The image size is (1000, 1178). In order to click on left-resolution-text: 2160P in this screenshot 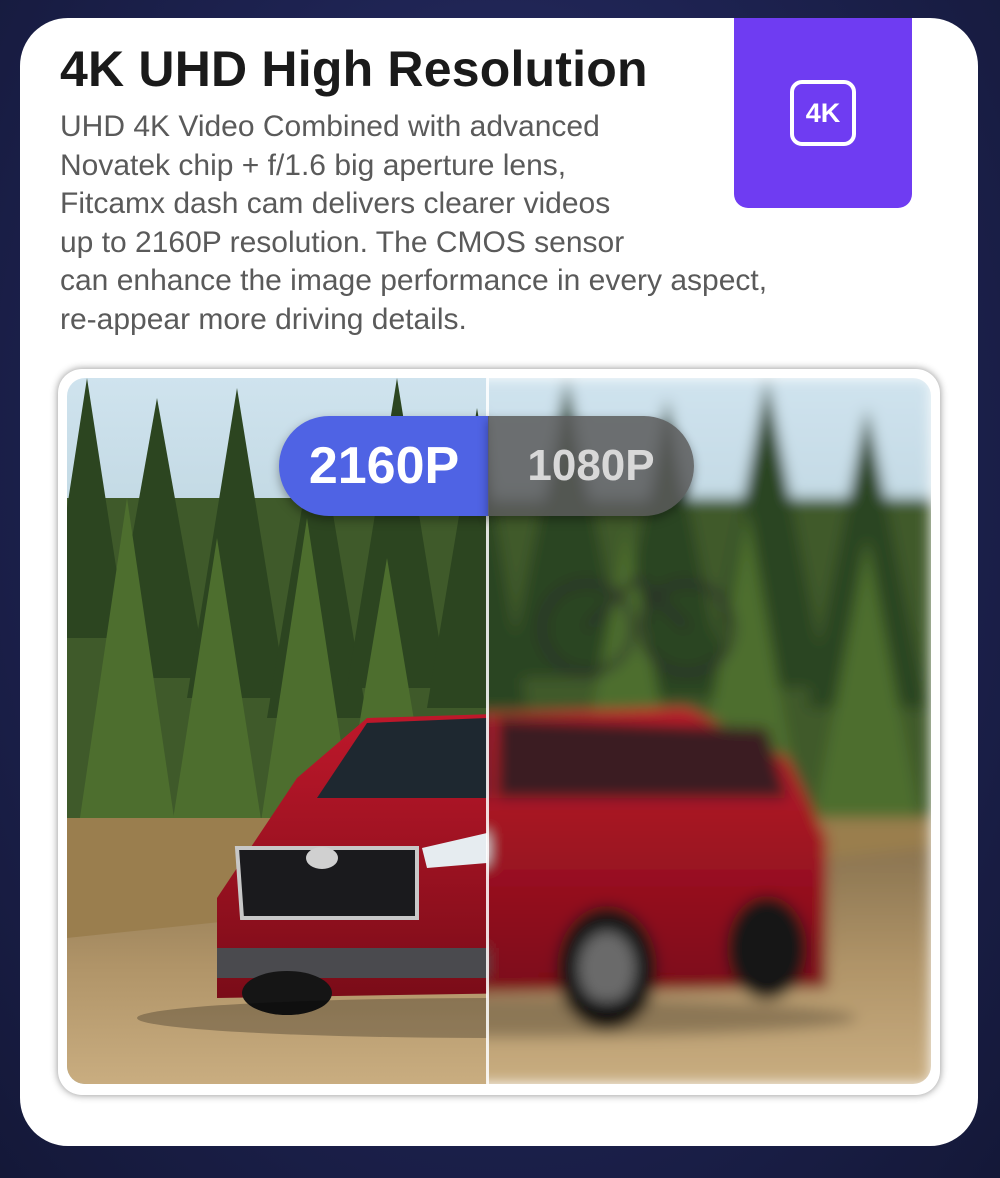, I will do `click(384, 466)`.